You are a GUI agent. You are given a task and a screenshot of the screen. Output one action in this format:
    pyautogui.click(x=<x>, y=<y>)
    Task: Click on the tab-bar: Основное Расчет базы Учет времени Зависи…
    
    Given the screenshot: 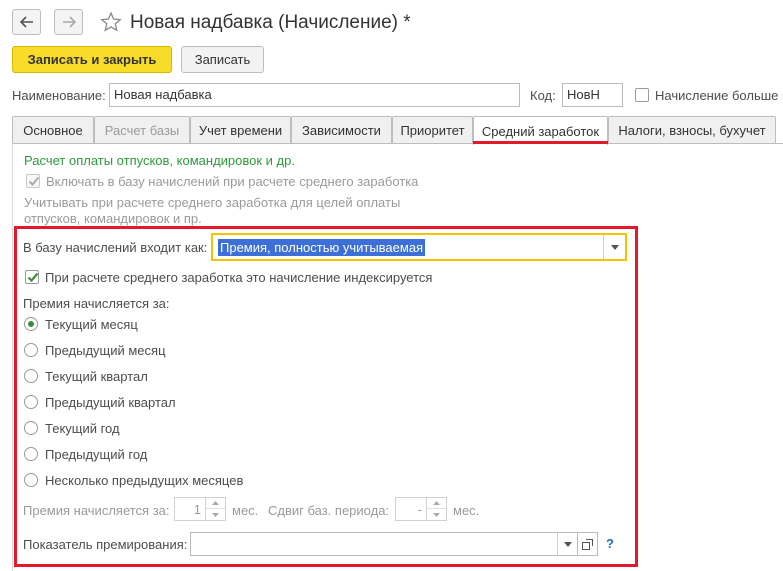 What is the action you would take?
    pyautogui.click(x=397, y=130)
    